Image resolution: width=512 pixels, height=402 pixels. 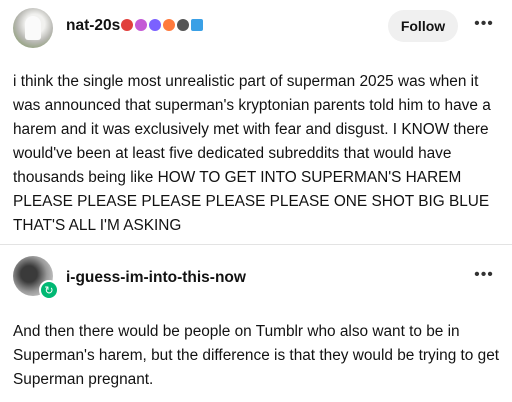 I want to click on ghost-icon, so click(x=33, y=28).